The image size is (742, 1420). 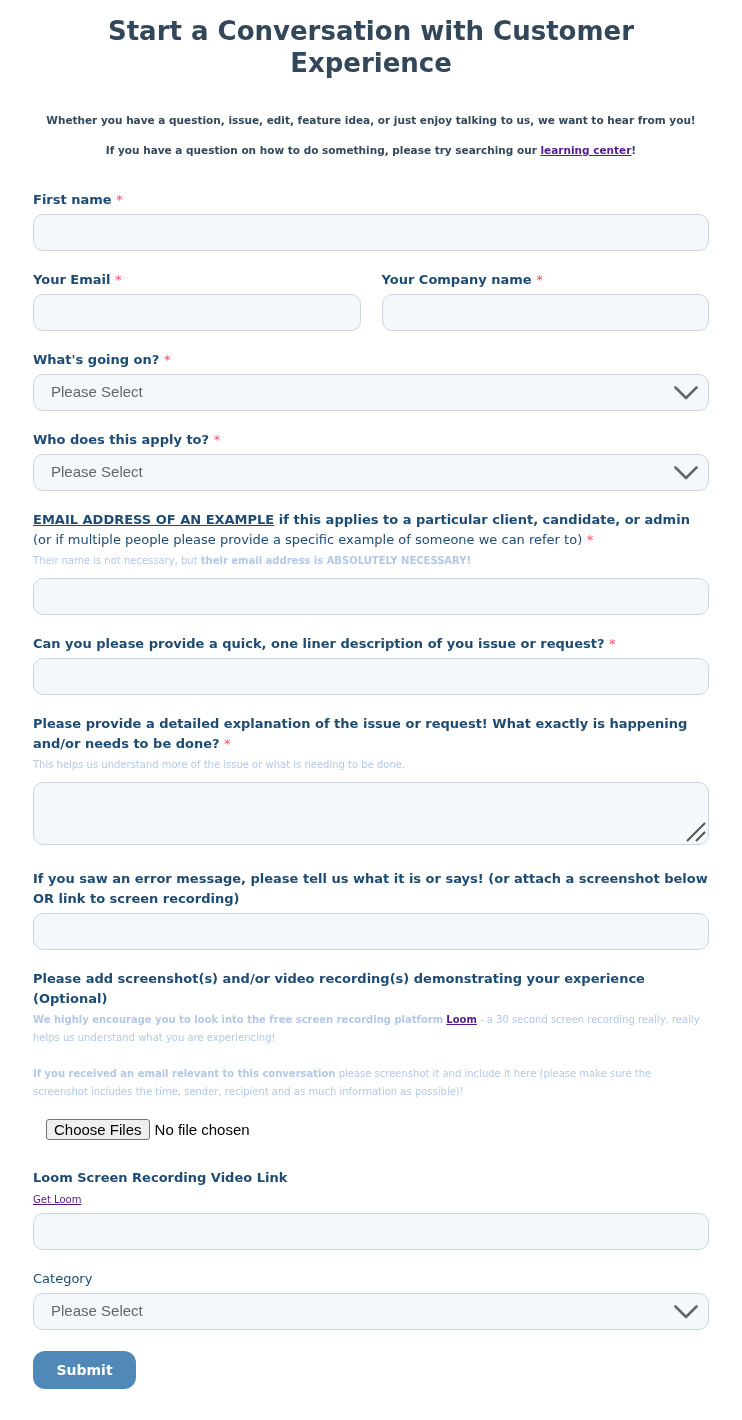 I want to click on hint-text: We highly encourage you to look into the free screen recording platform Loom - a 30 second screen recording really, really helps us understand what you are experiencing!, so click(x=367, y=1029).